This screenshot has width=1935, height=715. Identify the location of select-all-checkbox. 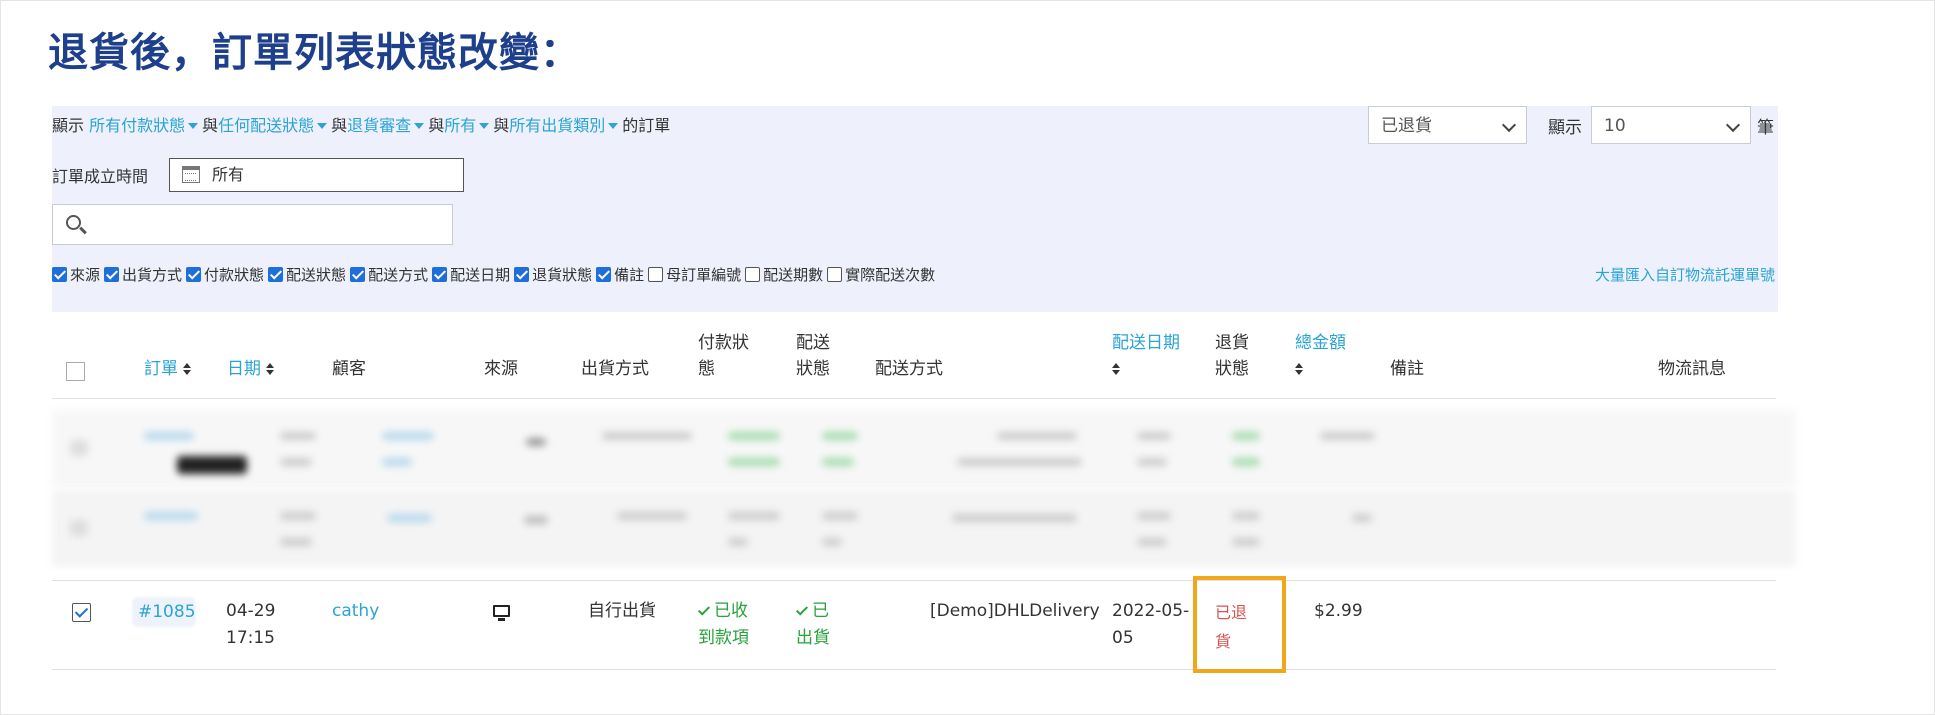
(75, 371).